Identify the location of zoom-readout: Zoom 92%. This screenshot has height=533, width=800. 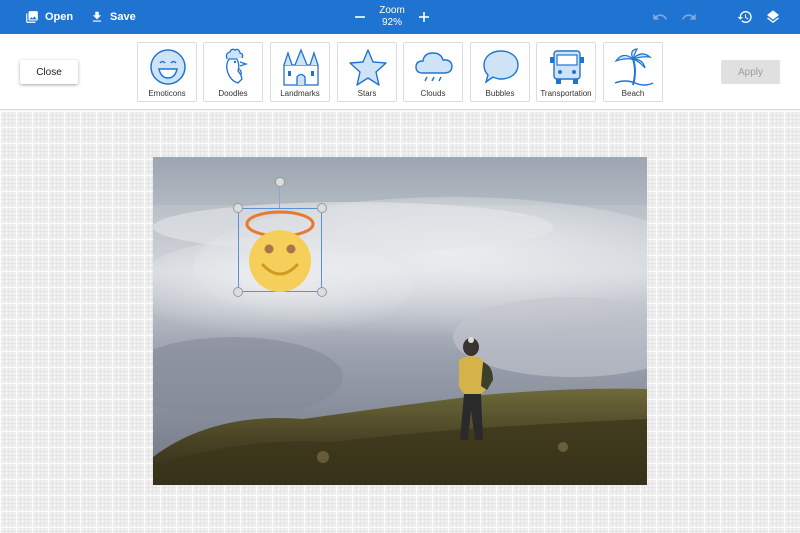
(392, 17).